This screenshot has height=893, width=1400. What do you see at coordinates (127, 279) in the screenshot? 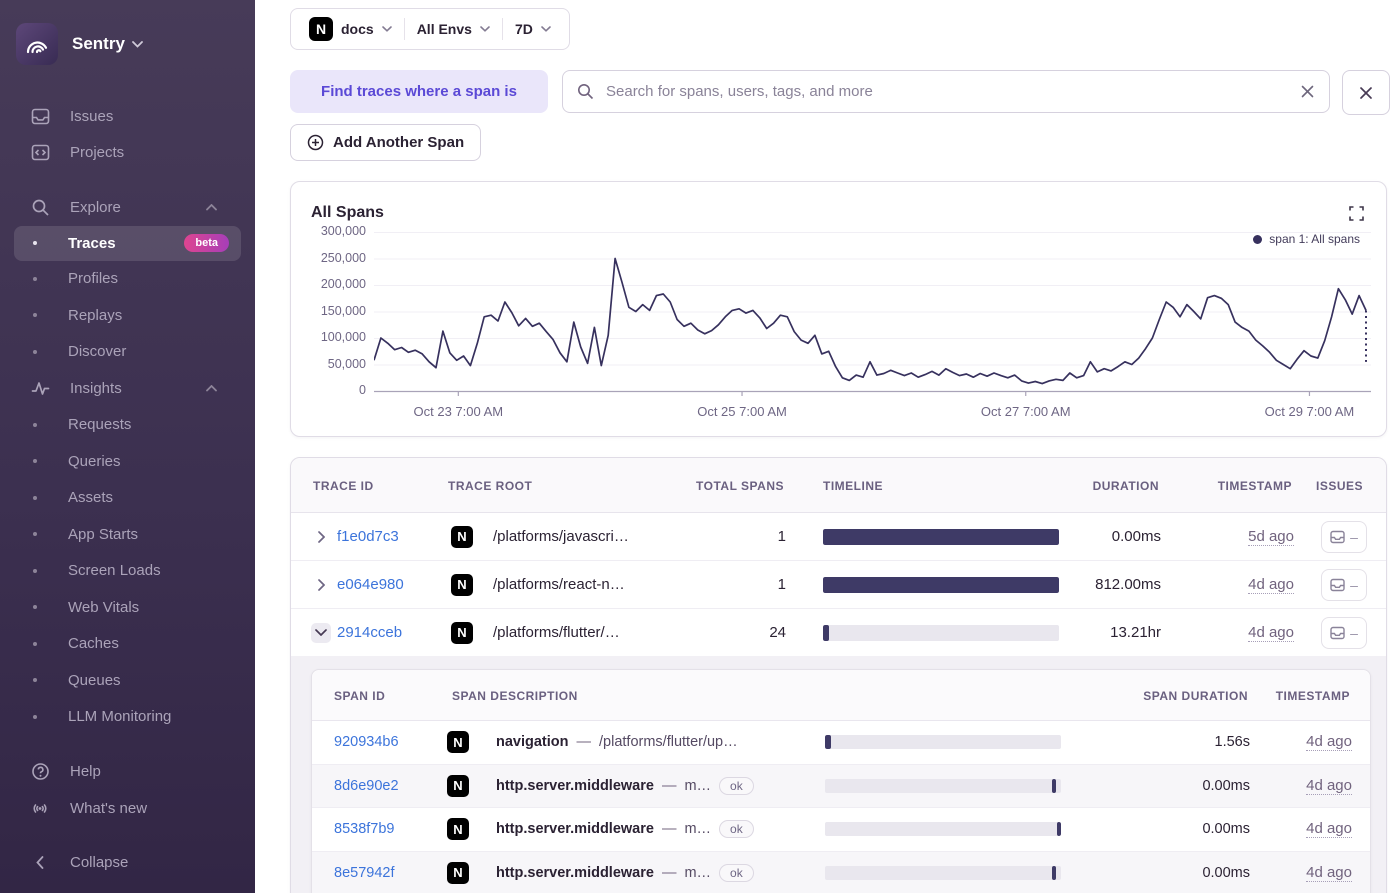
I see `sidebar-item-profiles: Profiles` at bounding box center [127, 279].